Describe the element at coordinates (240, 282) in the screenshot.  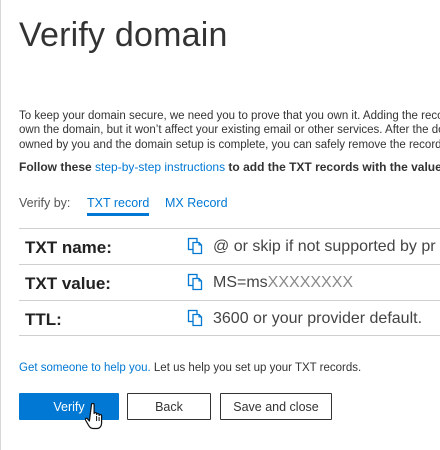
I see `record-value-text: MS=ms` at that location.